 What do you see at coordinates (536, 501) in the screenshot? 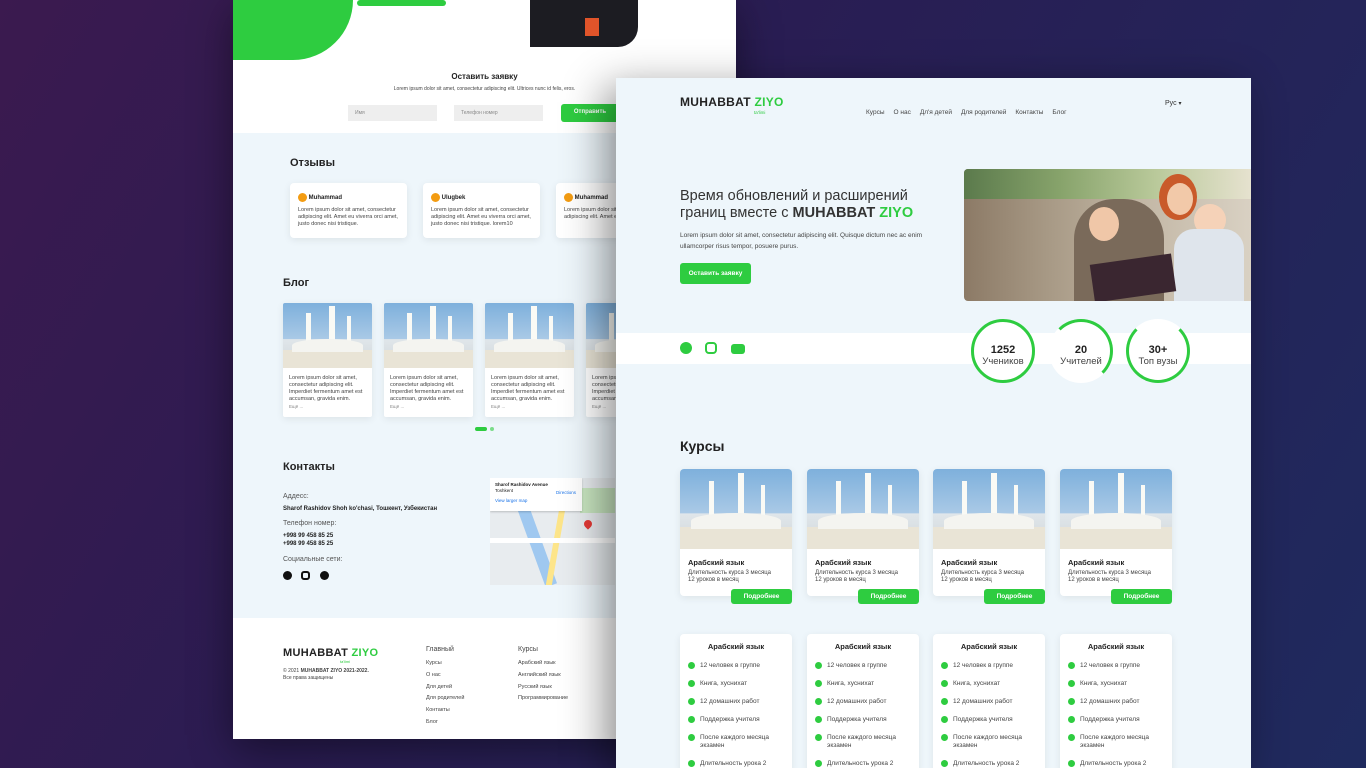
I see `map-larger-link: View larger map` at bounding box center [536, 501].